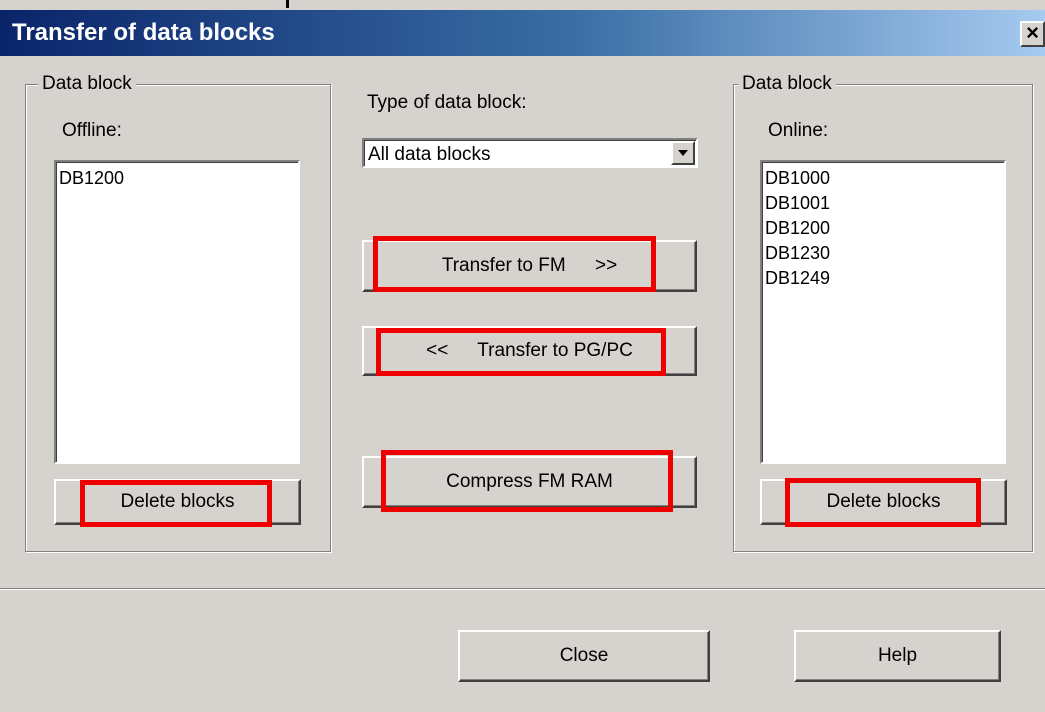  Describe the element at coordinates (530, 153) in the screenshot. I see `data-block-type-select: All data blocks` at that location.